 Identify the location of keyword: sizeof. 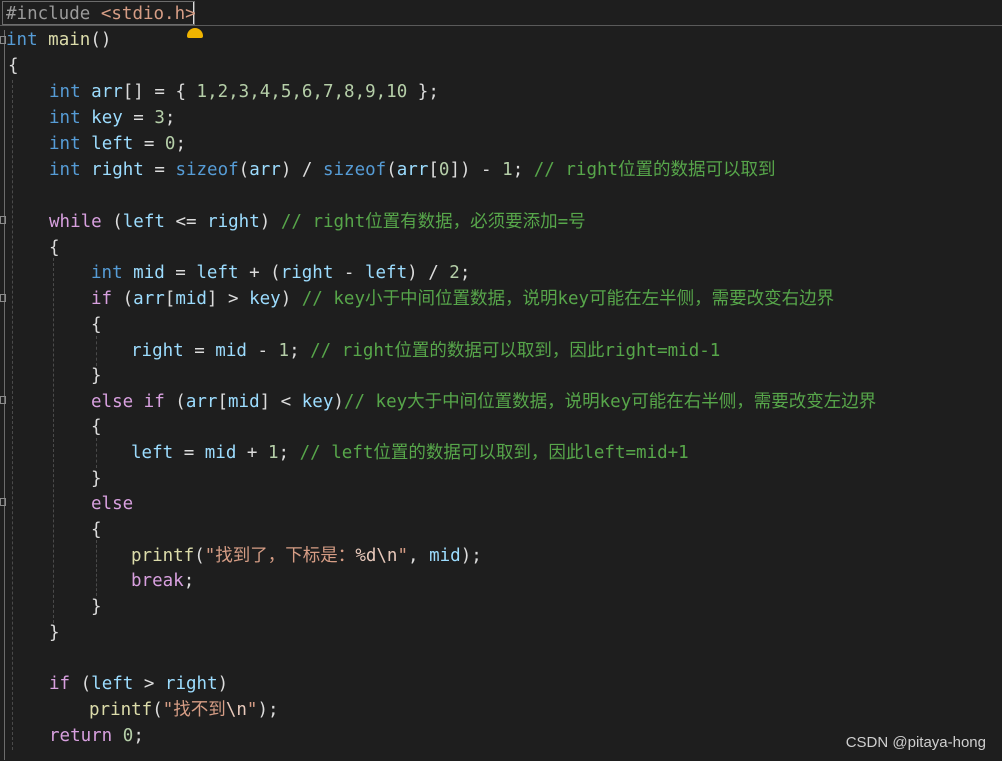
(207, 170).